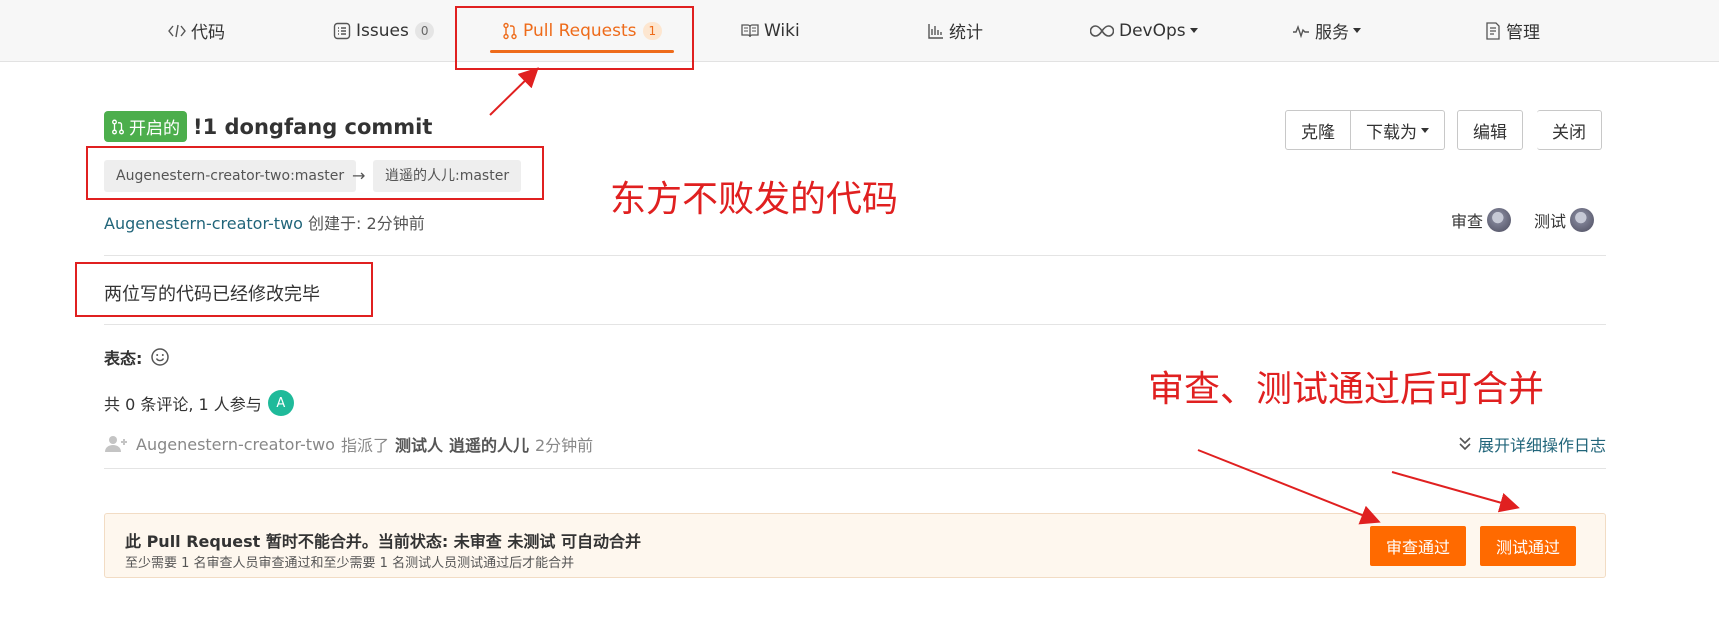 The height and width of the screenshot is (619, 1719). Describe the element at coordinates (177, 31) in the screenshot. I see `code-icon` at that location.